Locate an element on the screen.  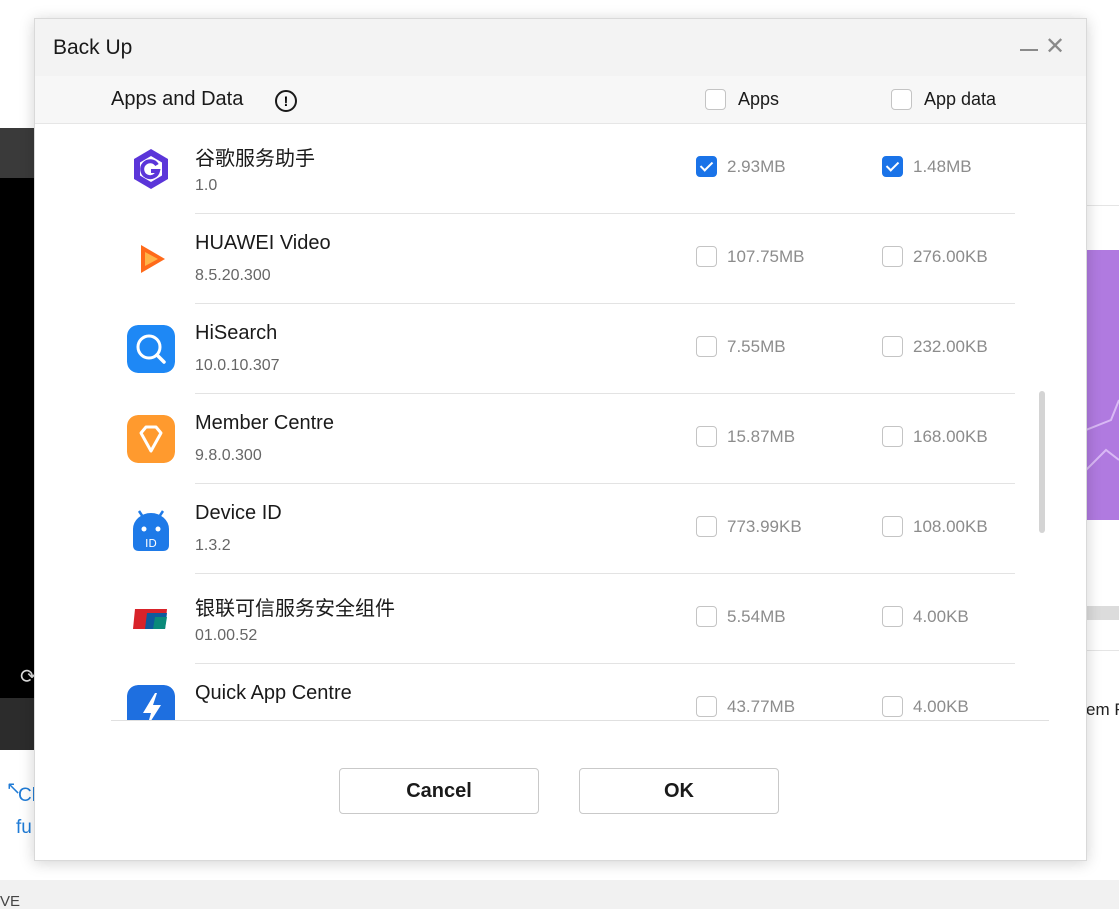
app-data-checkbox: 108.00KB is located at coordinates (935, 526).